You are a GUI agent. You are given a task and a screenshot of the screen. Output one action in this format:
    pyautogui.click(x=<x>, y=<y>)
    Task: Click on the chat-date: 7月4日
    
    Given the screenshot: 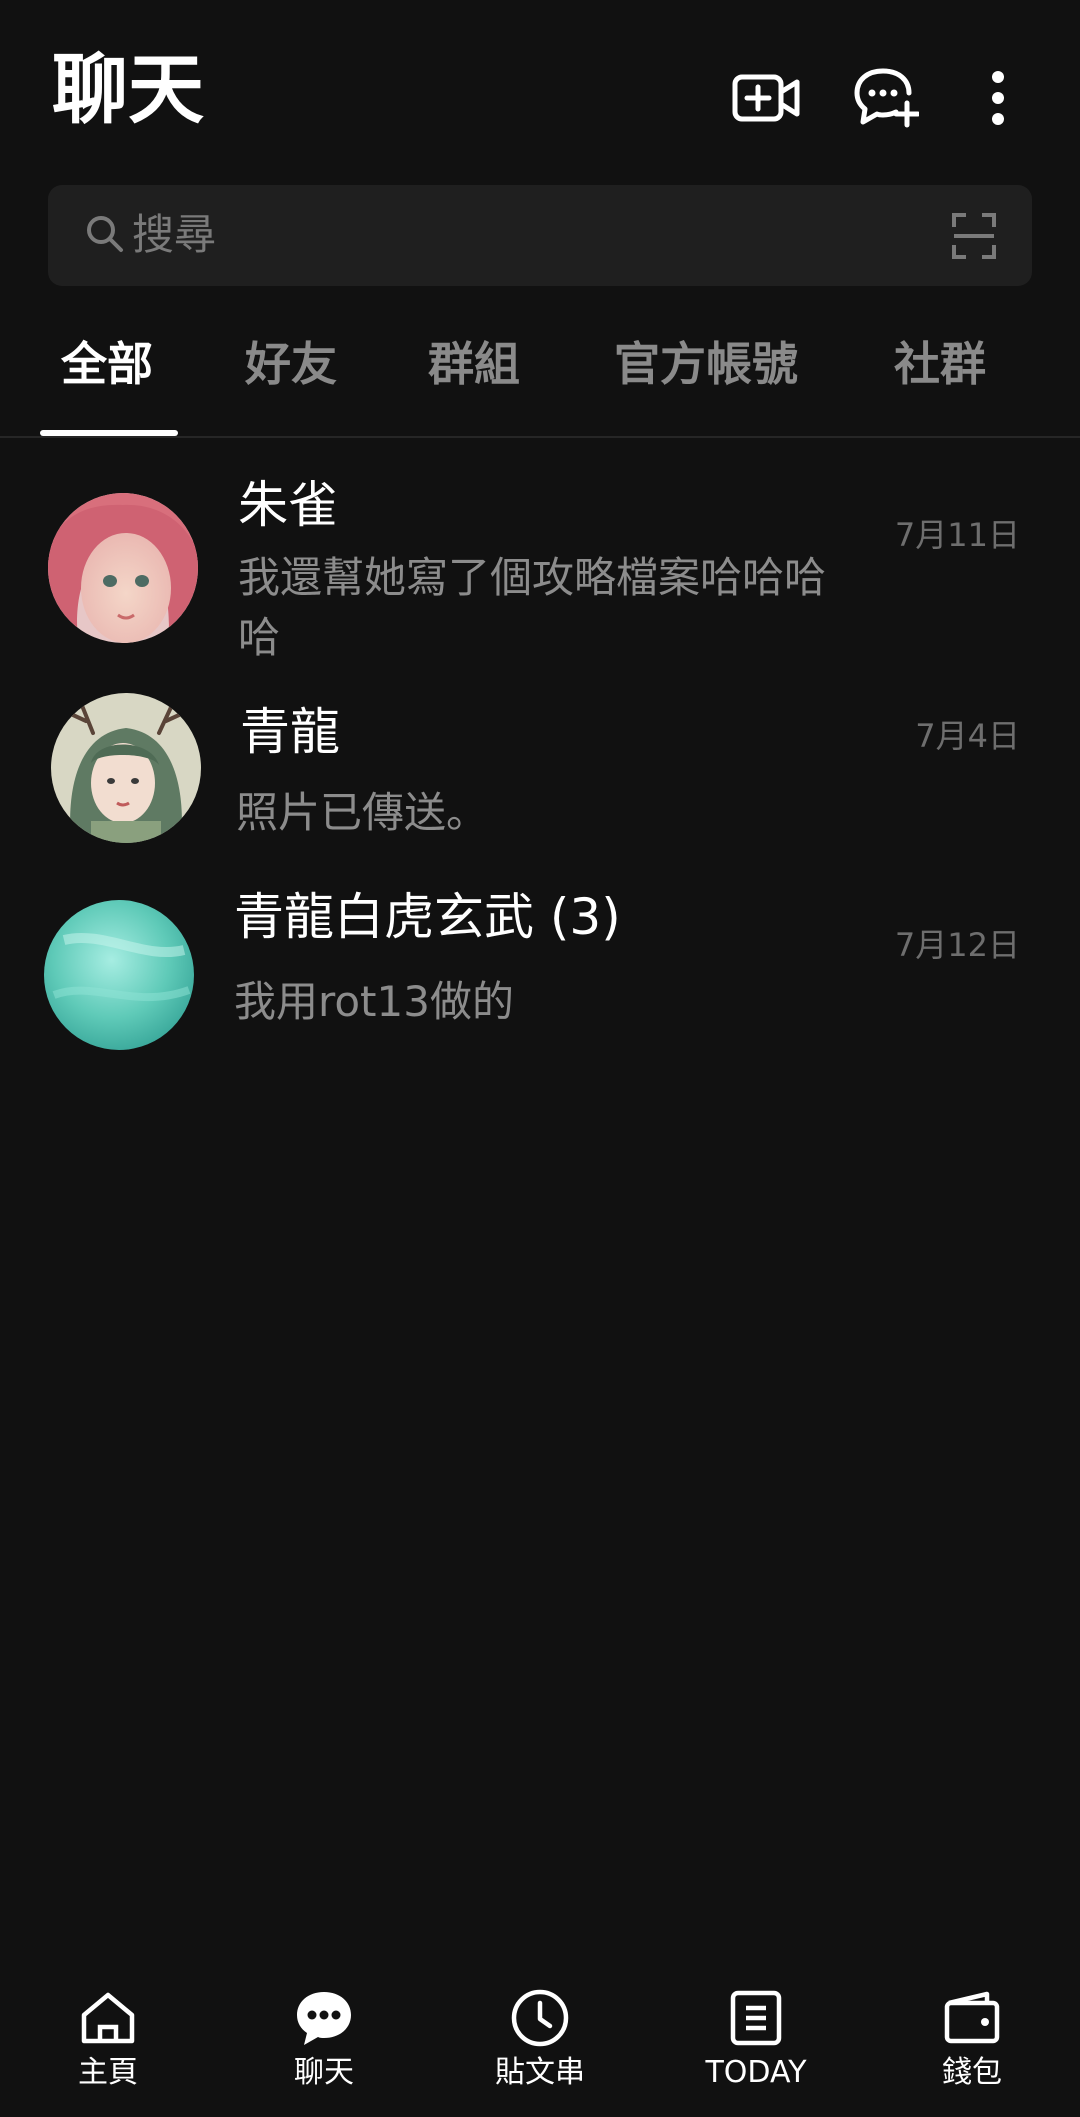 What is the action you would take?
    pyautogui.click(x=967, y=736)
    